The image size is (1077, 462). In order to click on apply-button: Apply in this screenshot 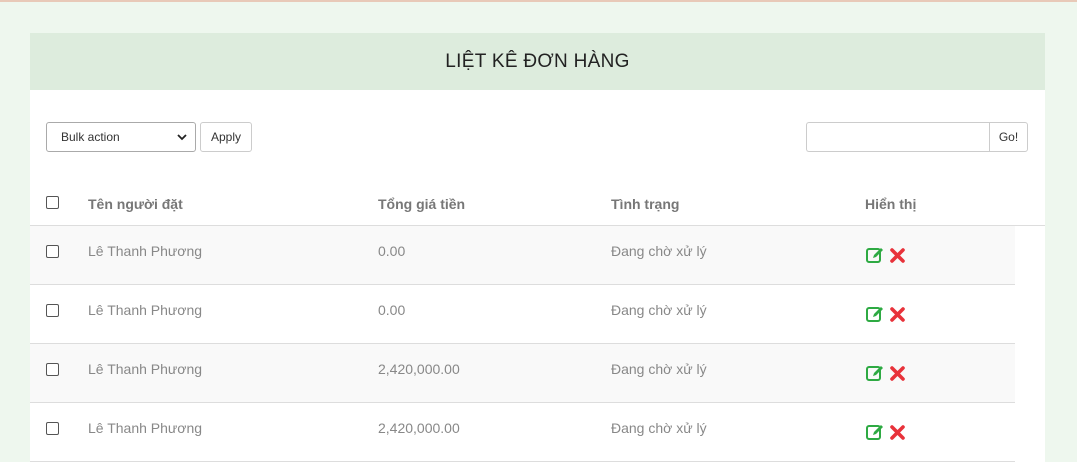, I will do `click(226, 137)`.